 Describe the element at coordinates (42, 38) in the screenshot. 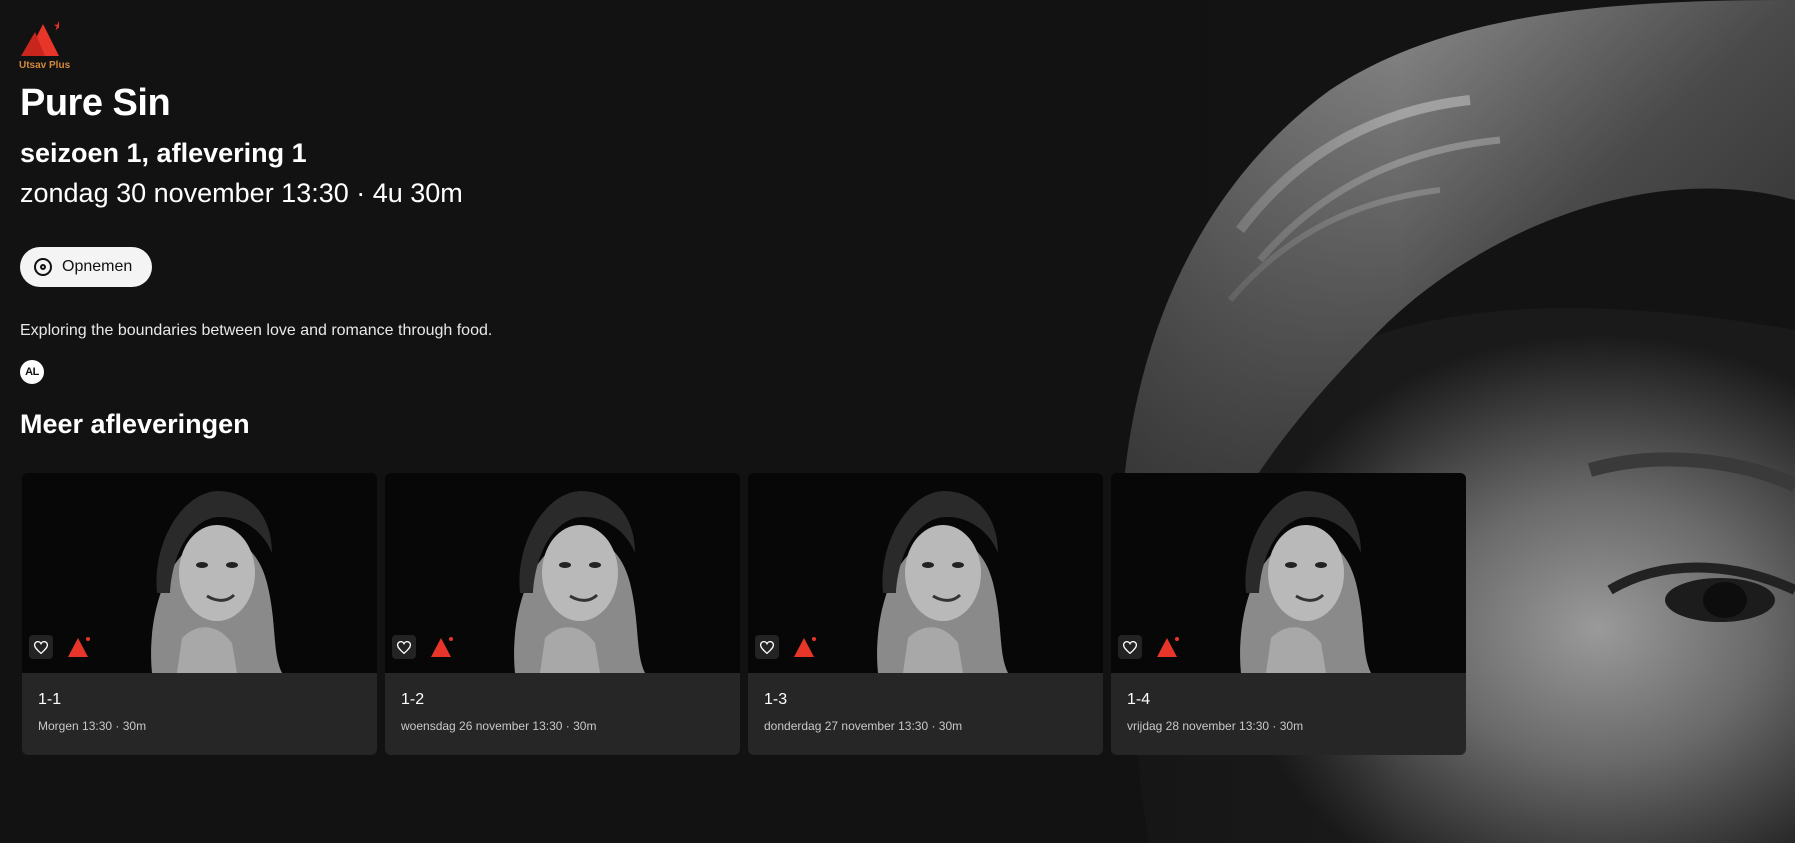

I see `utsav-plus-logo-icon` at that location.